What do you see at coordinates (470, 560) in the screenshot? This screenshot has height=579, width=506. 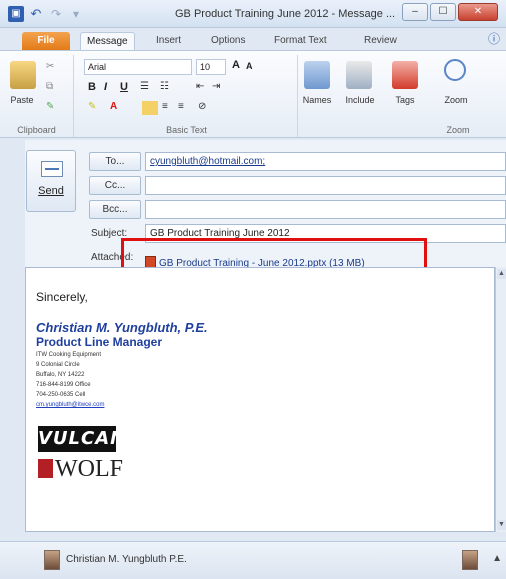 I see `avatar-right` at bounding box center [470, 560].